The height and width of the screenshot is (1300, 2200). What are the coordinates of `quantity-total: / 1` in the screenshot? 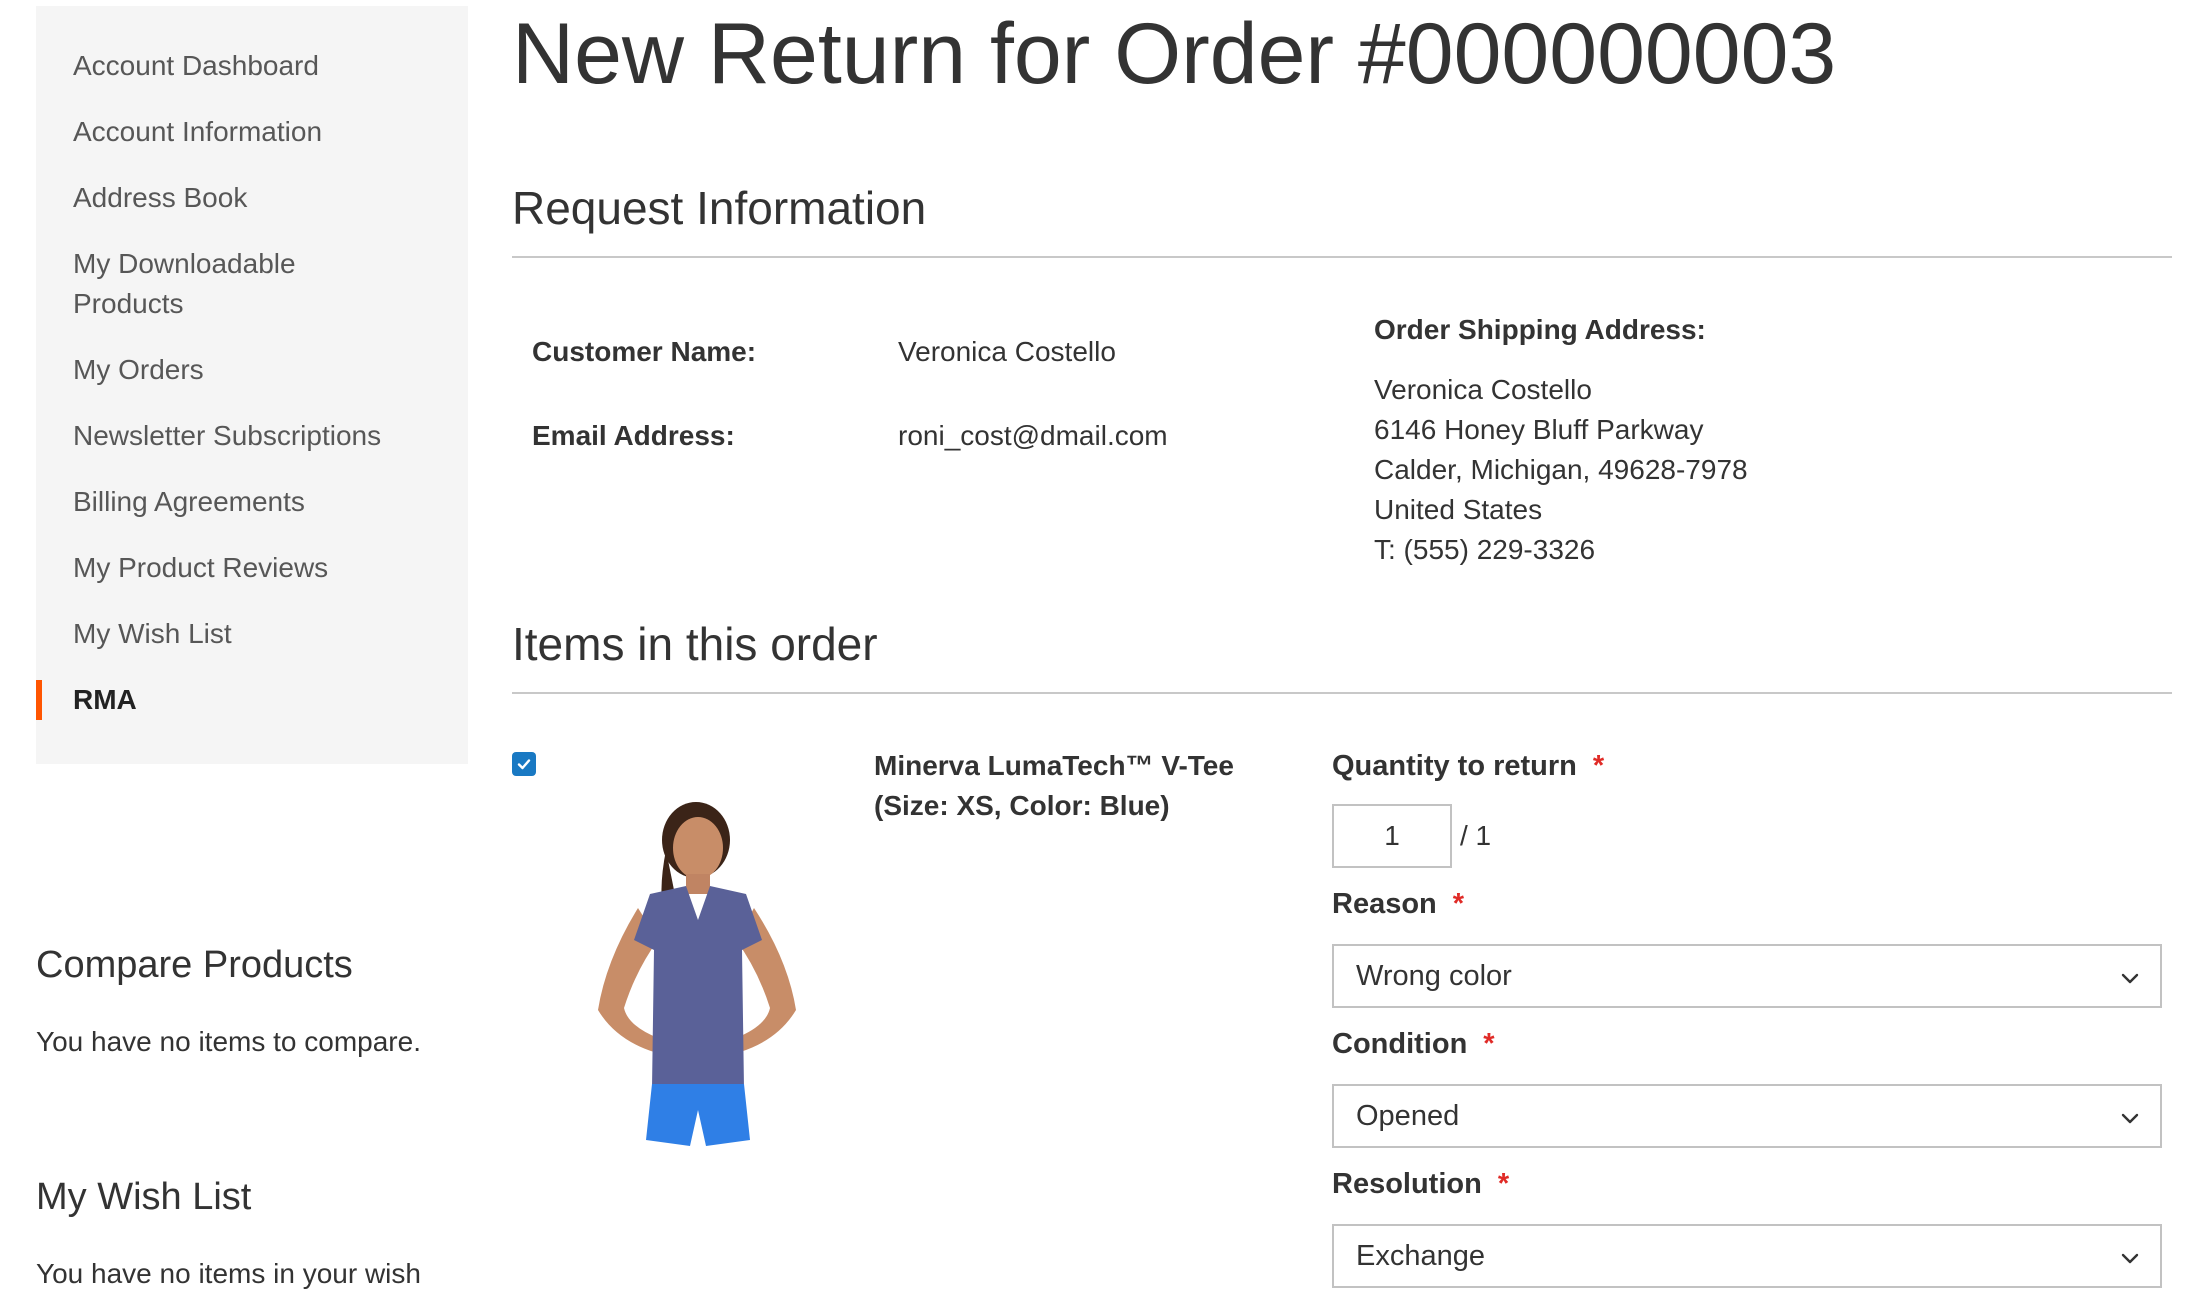 It's located at (1476, 835).